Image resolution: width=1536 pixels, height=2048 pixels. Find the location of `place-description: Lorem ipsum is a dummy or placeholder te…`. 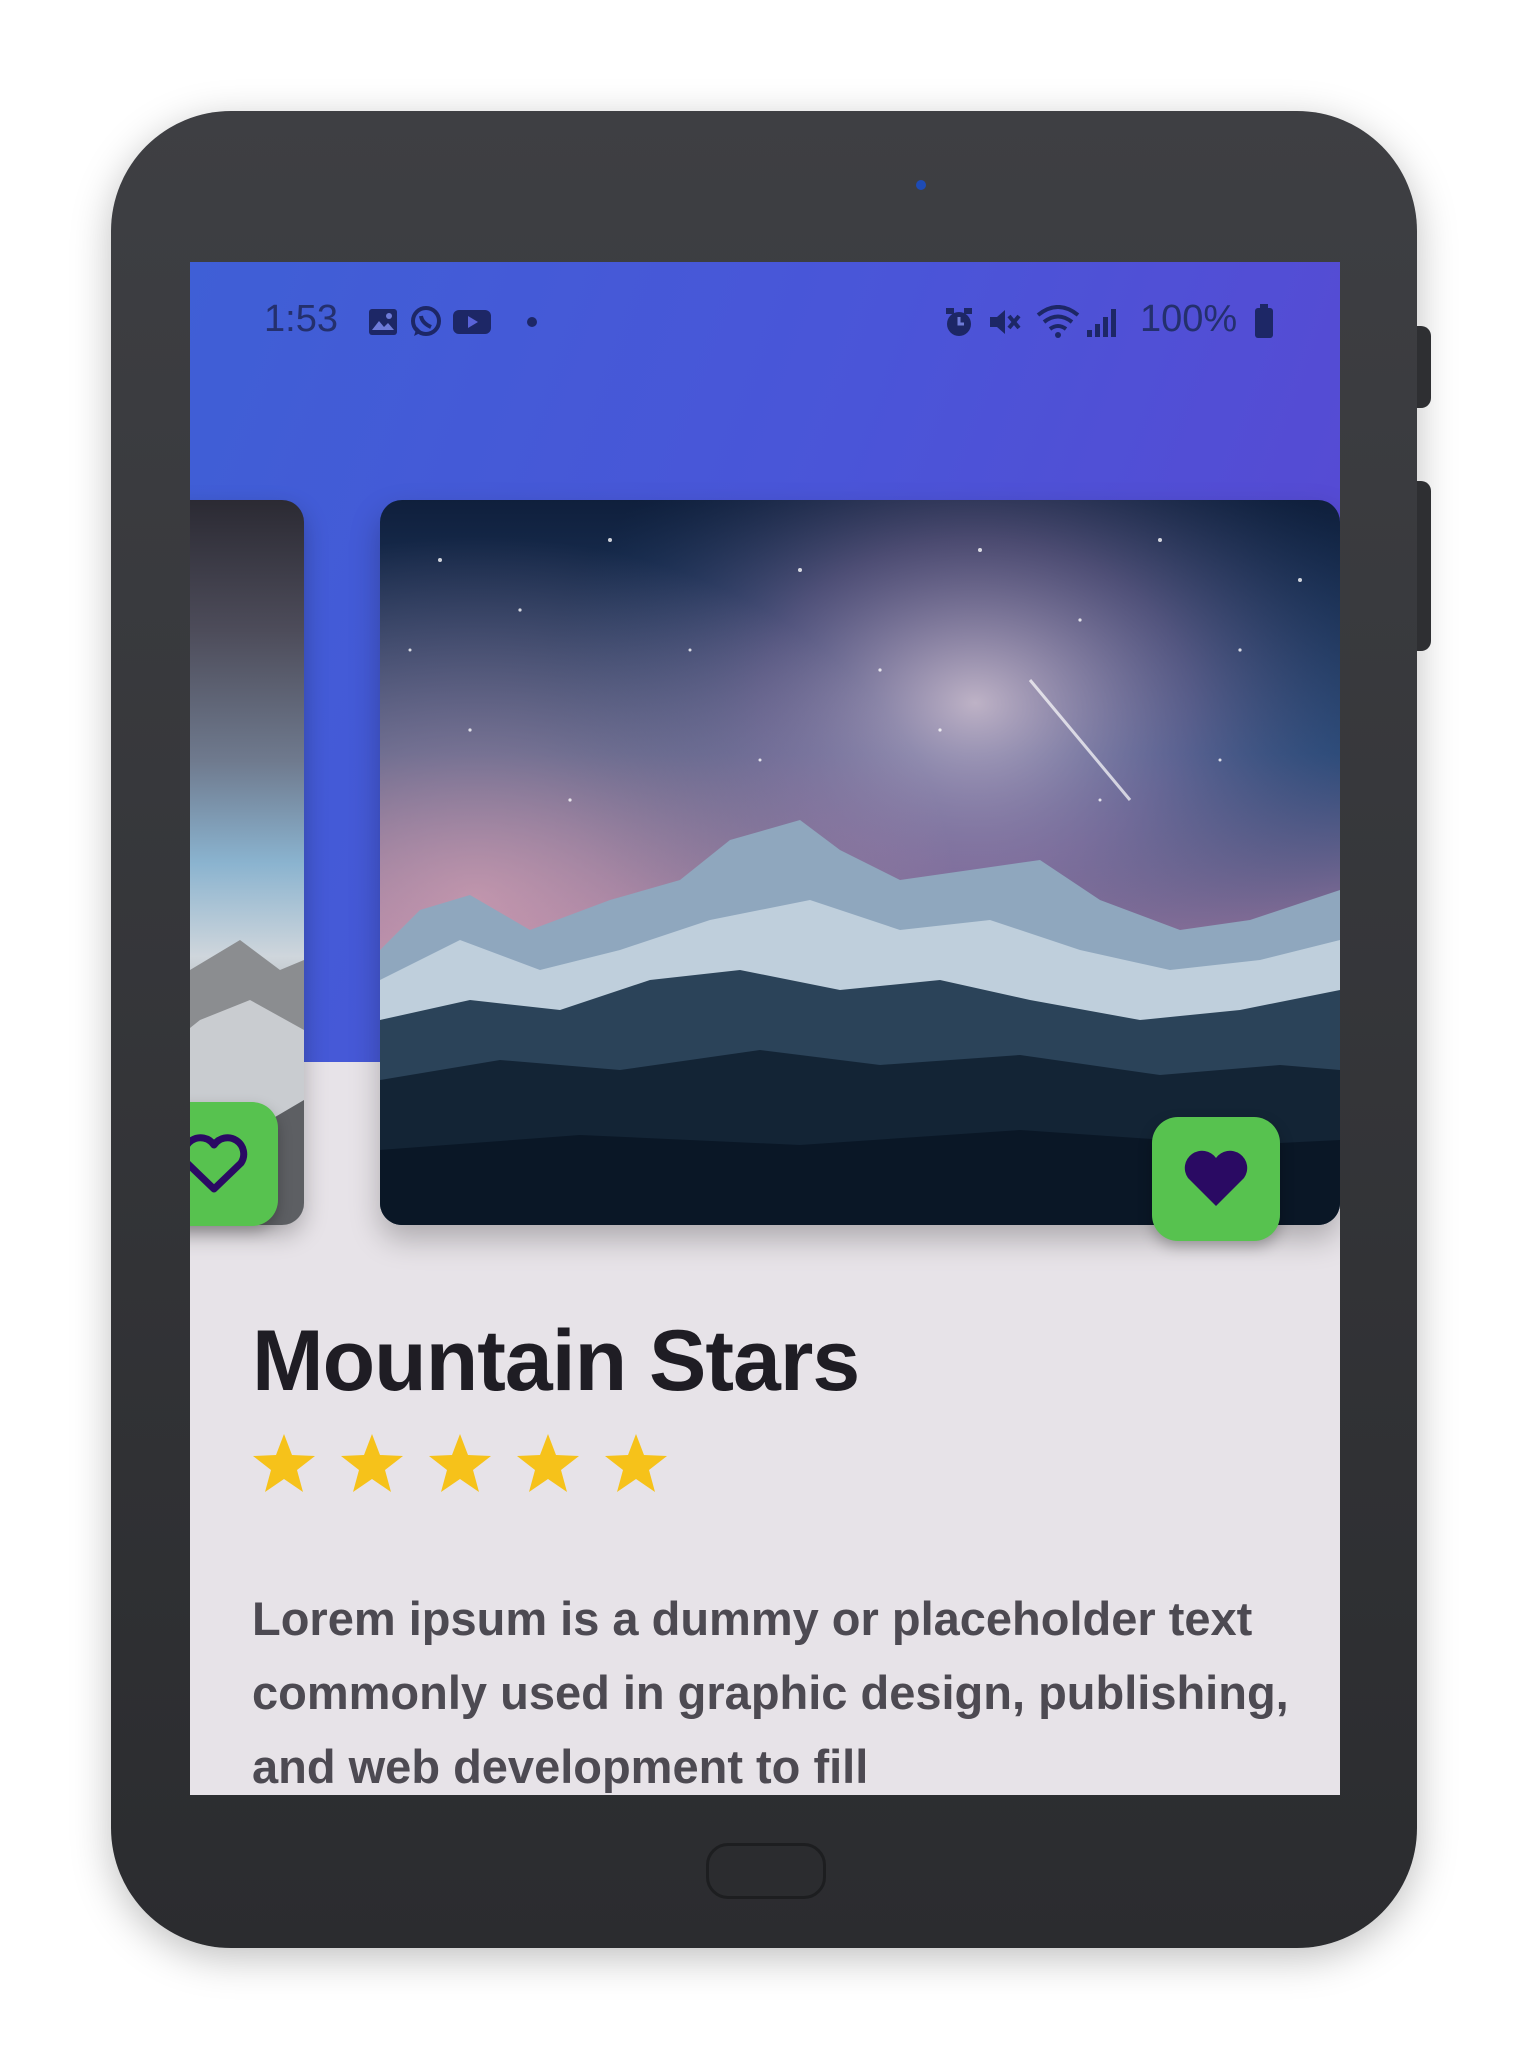

place-description: Lorem ipsum is a dummy or placeholder te… is located at coordinates (770, 1692).